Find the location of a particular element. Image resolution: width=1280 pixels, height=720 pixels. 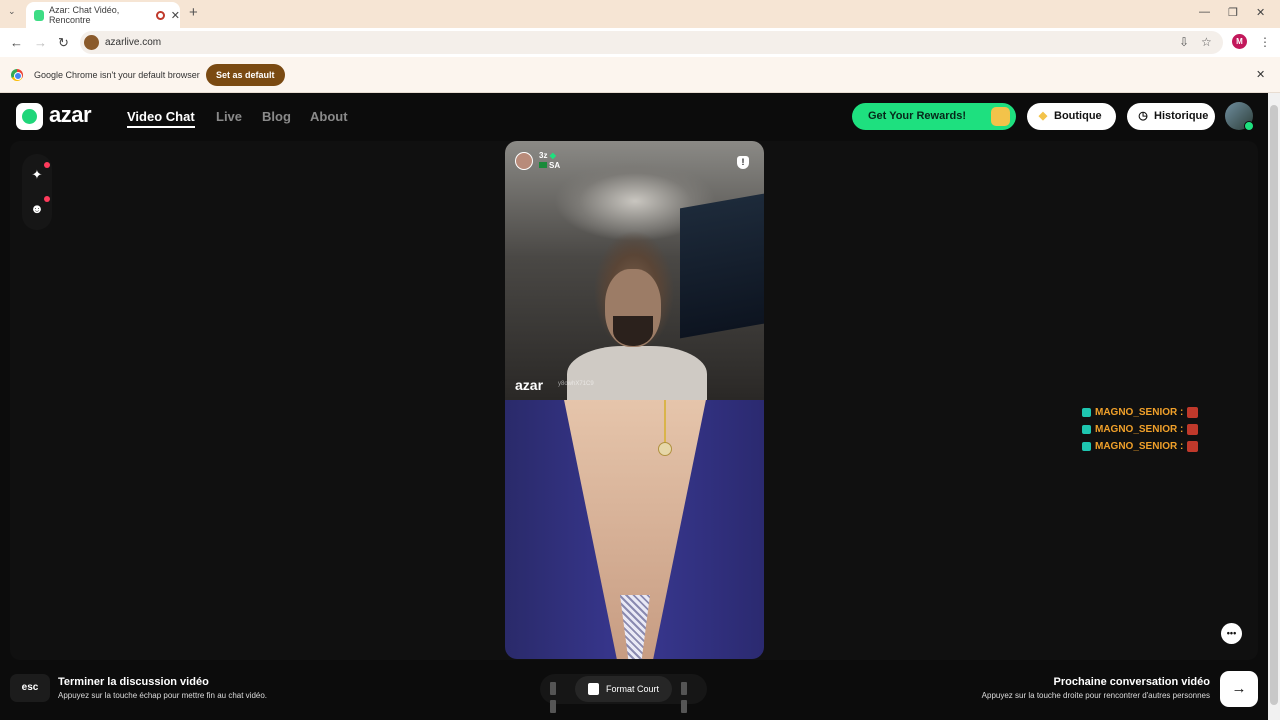

page-scrollbar is located at coordinates (1274, 406).